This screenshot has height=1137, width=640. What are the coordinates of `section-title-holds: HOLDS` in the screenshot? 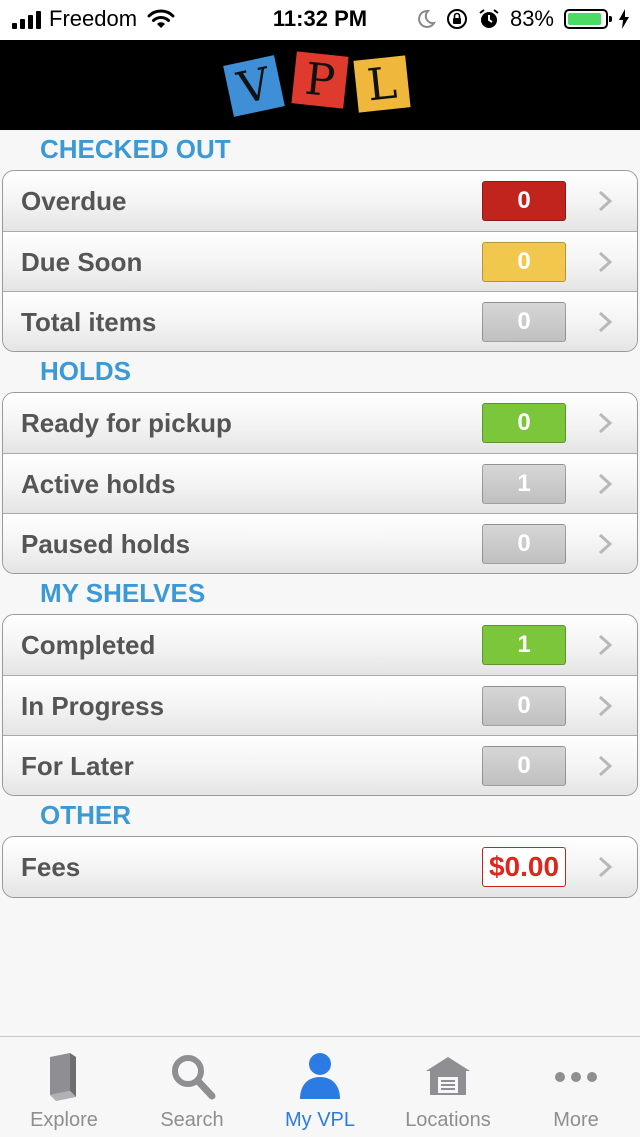 It's located at (85, 371).